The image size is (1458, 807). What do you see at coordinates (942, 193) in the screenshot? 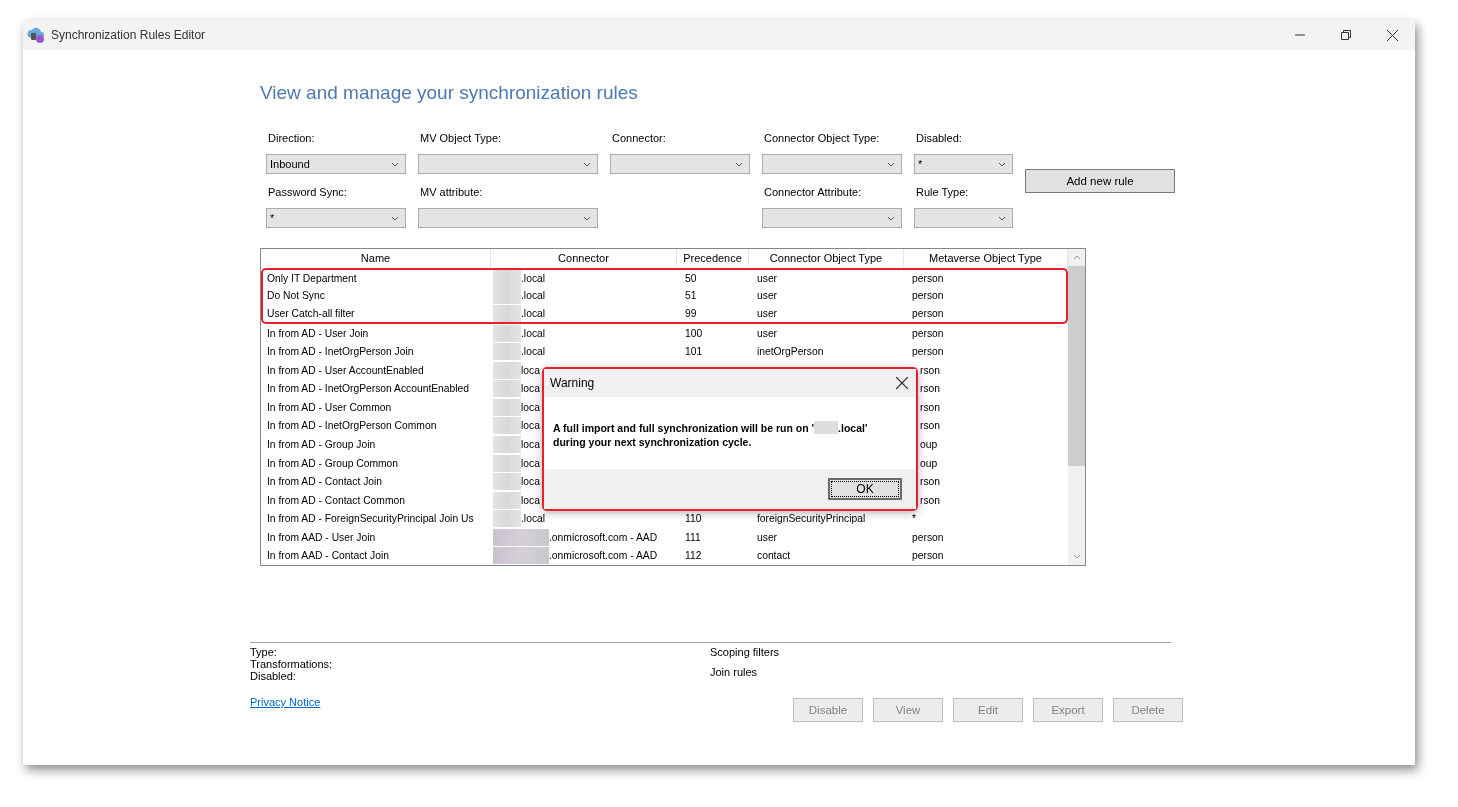
I see `filter-label: Rule Type:` at bounding box center [942, 193].